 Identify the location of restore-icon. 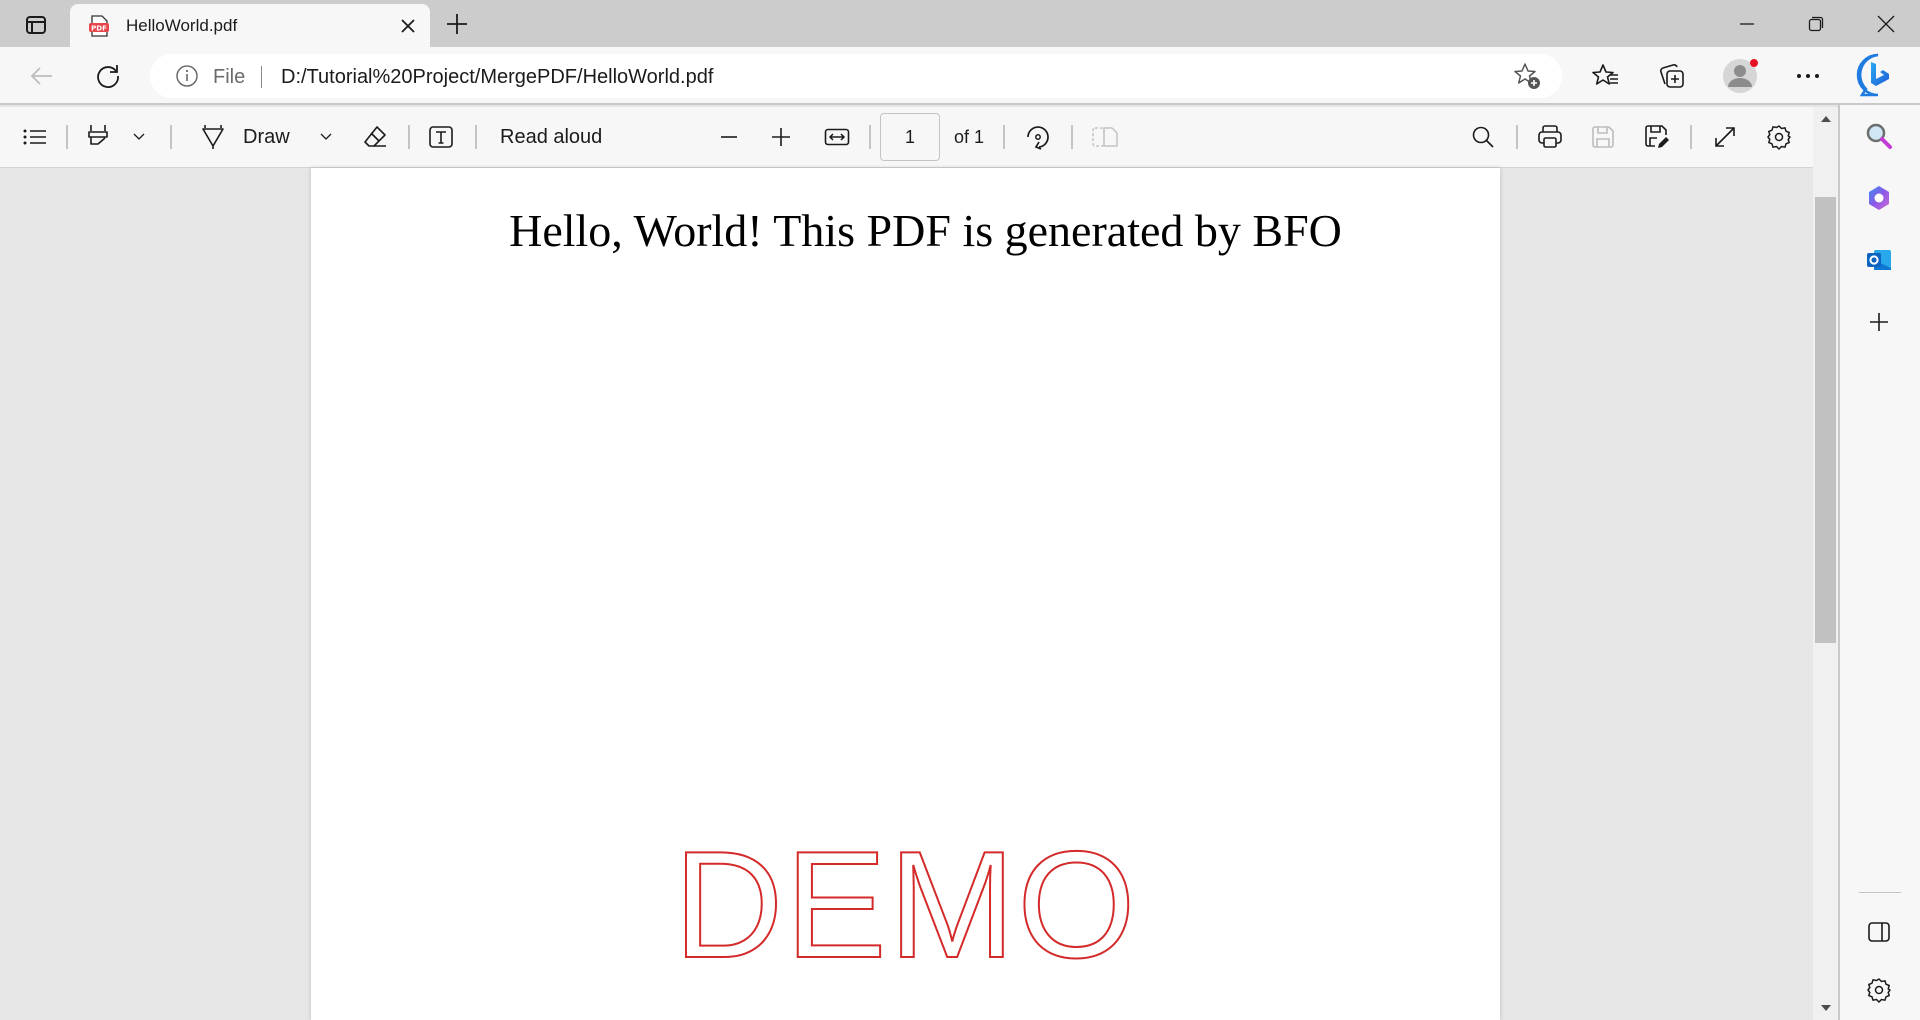
(1816, 24).